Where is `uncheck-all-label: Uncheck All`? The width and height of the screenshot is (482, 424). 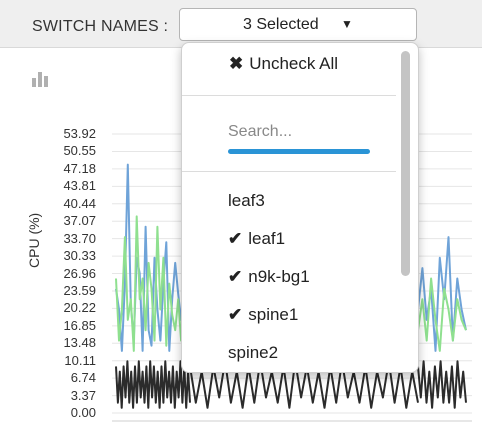
uncheck-all-label: Uncheck All is located at coordinates (294, 63).